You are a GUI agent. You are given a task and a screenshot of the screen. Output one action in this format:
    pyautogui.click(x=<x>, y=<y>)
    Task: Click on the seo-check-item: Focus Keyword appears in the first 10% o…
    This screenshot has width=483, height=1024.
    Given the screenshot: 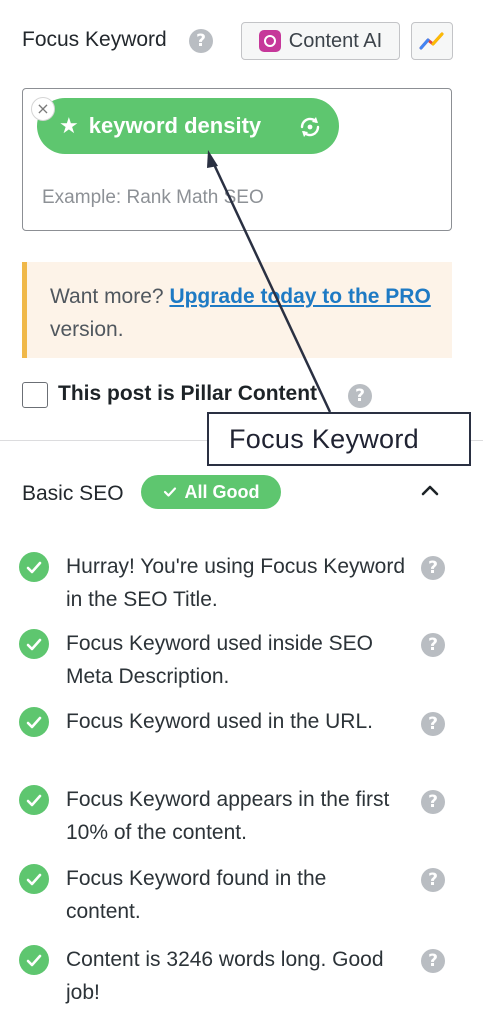 What is the action you would take?
    pyautogui.click(x=228, y=816)
    